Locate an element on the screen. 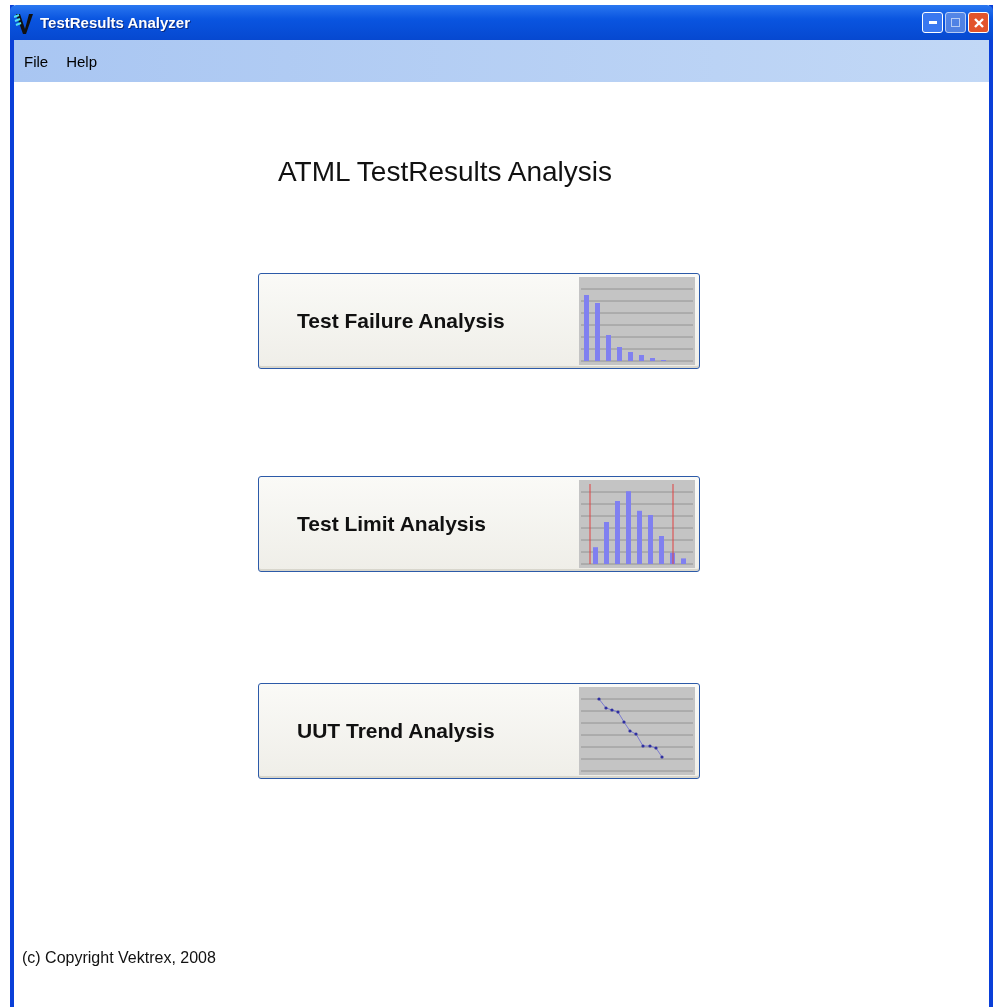 Image resolution: width=1002 pixels, height=1007 pixels. menu-item: Help is located at coordinates (82, 61).